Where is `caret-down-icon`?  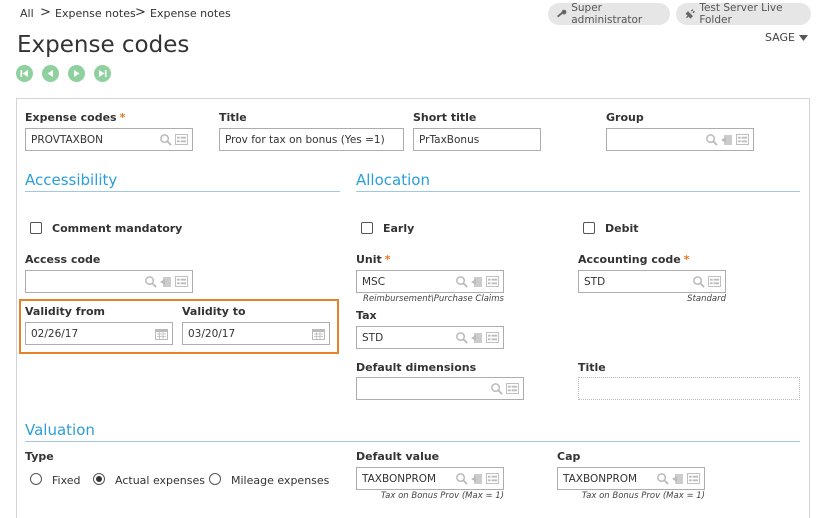 caret-down-icon is located at coordinates (803, 37).